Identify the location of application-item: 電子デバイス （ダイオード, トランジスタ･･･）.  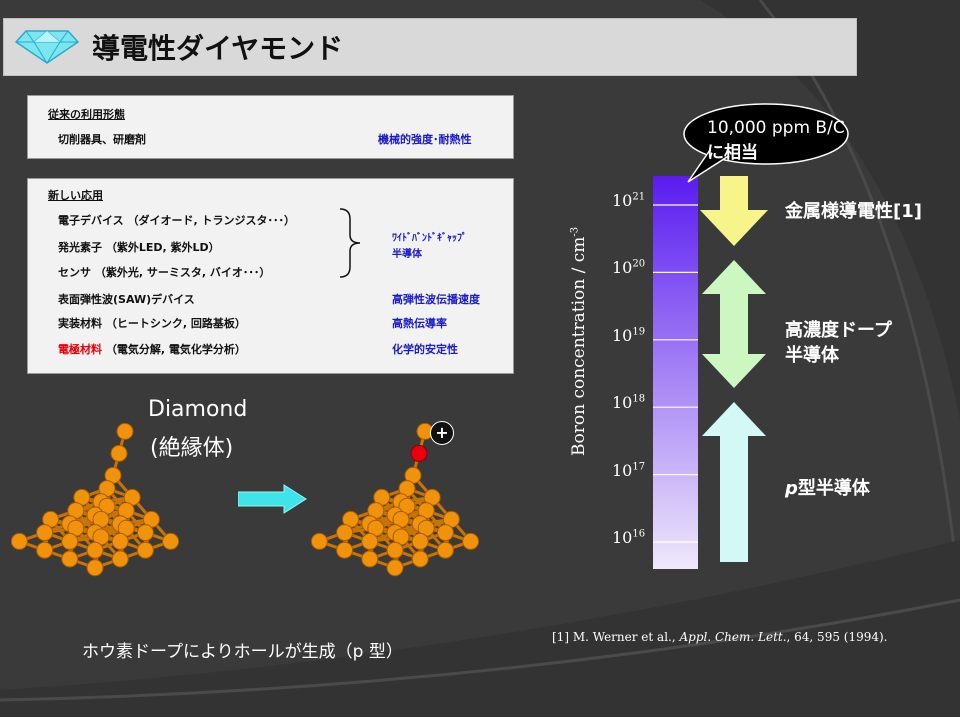
(177, 220).